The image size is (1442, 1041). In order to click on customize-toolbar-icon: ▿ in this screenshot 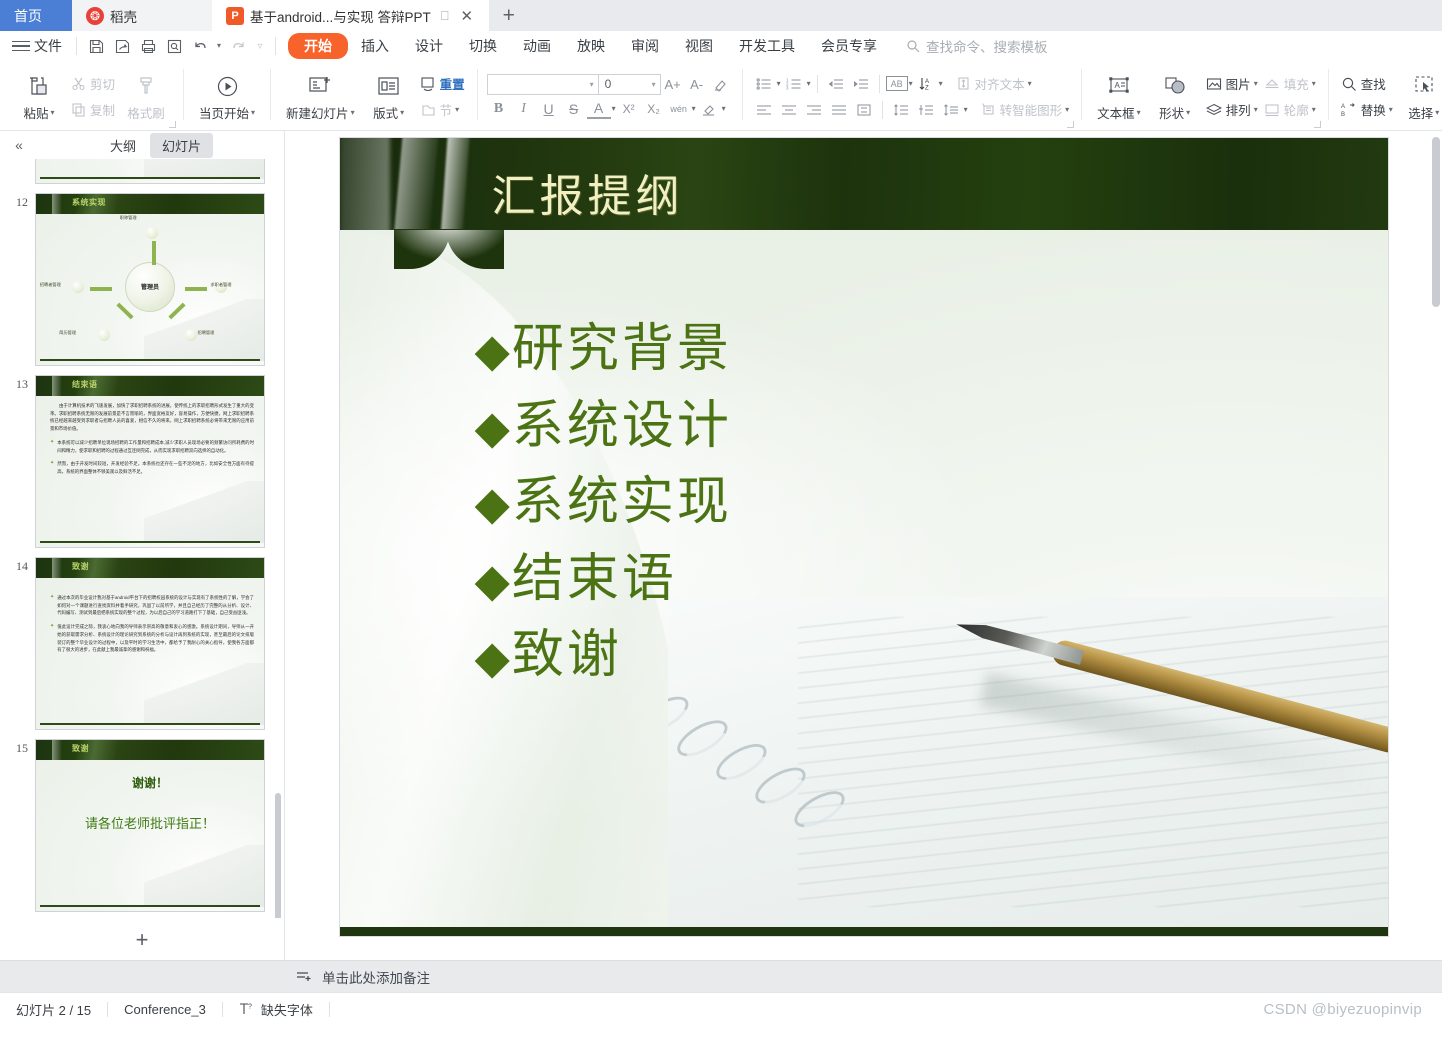, I will do `click(260, 46)`.